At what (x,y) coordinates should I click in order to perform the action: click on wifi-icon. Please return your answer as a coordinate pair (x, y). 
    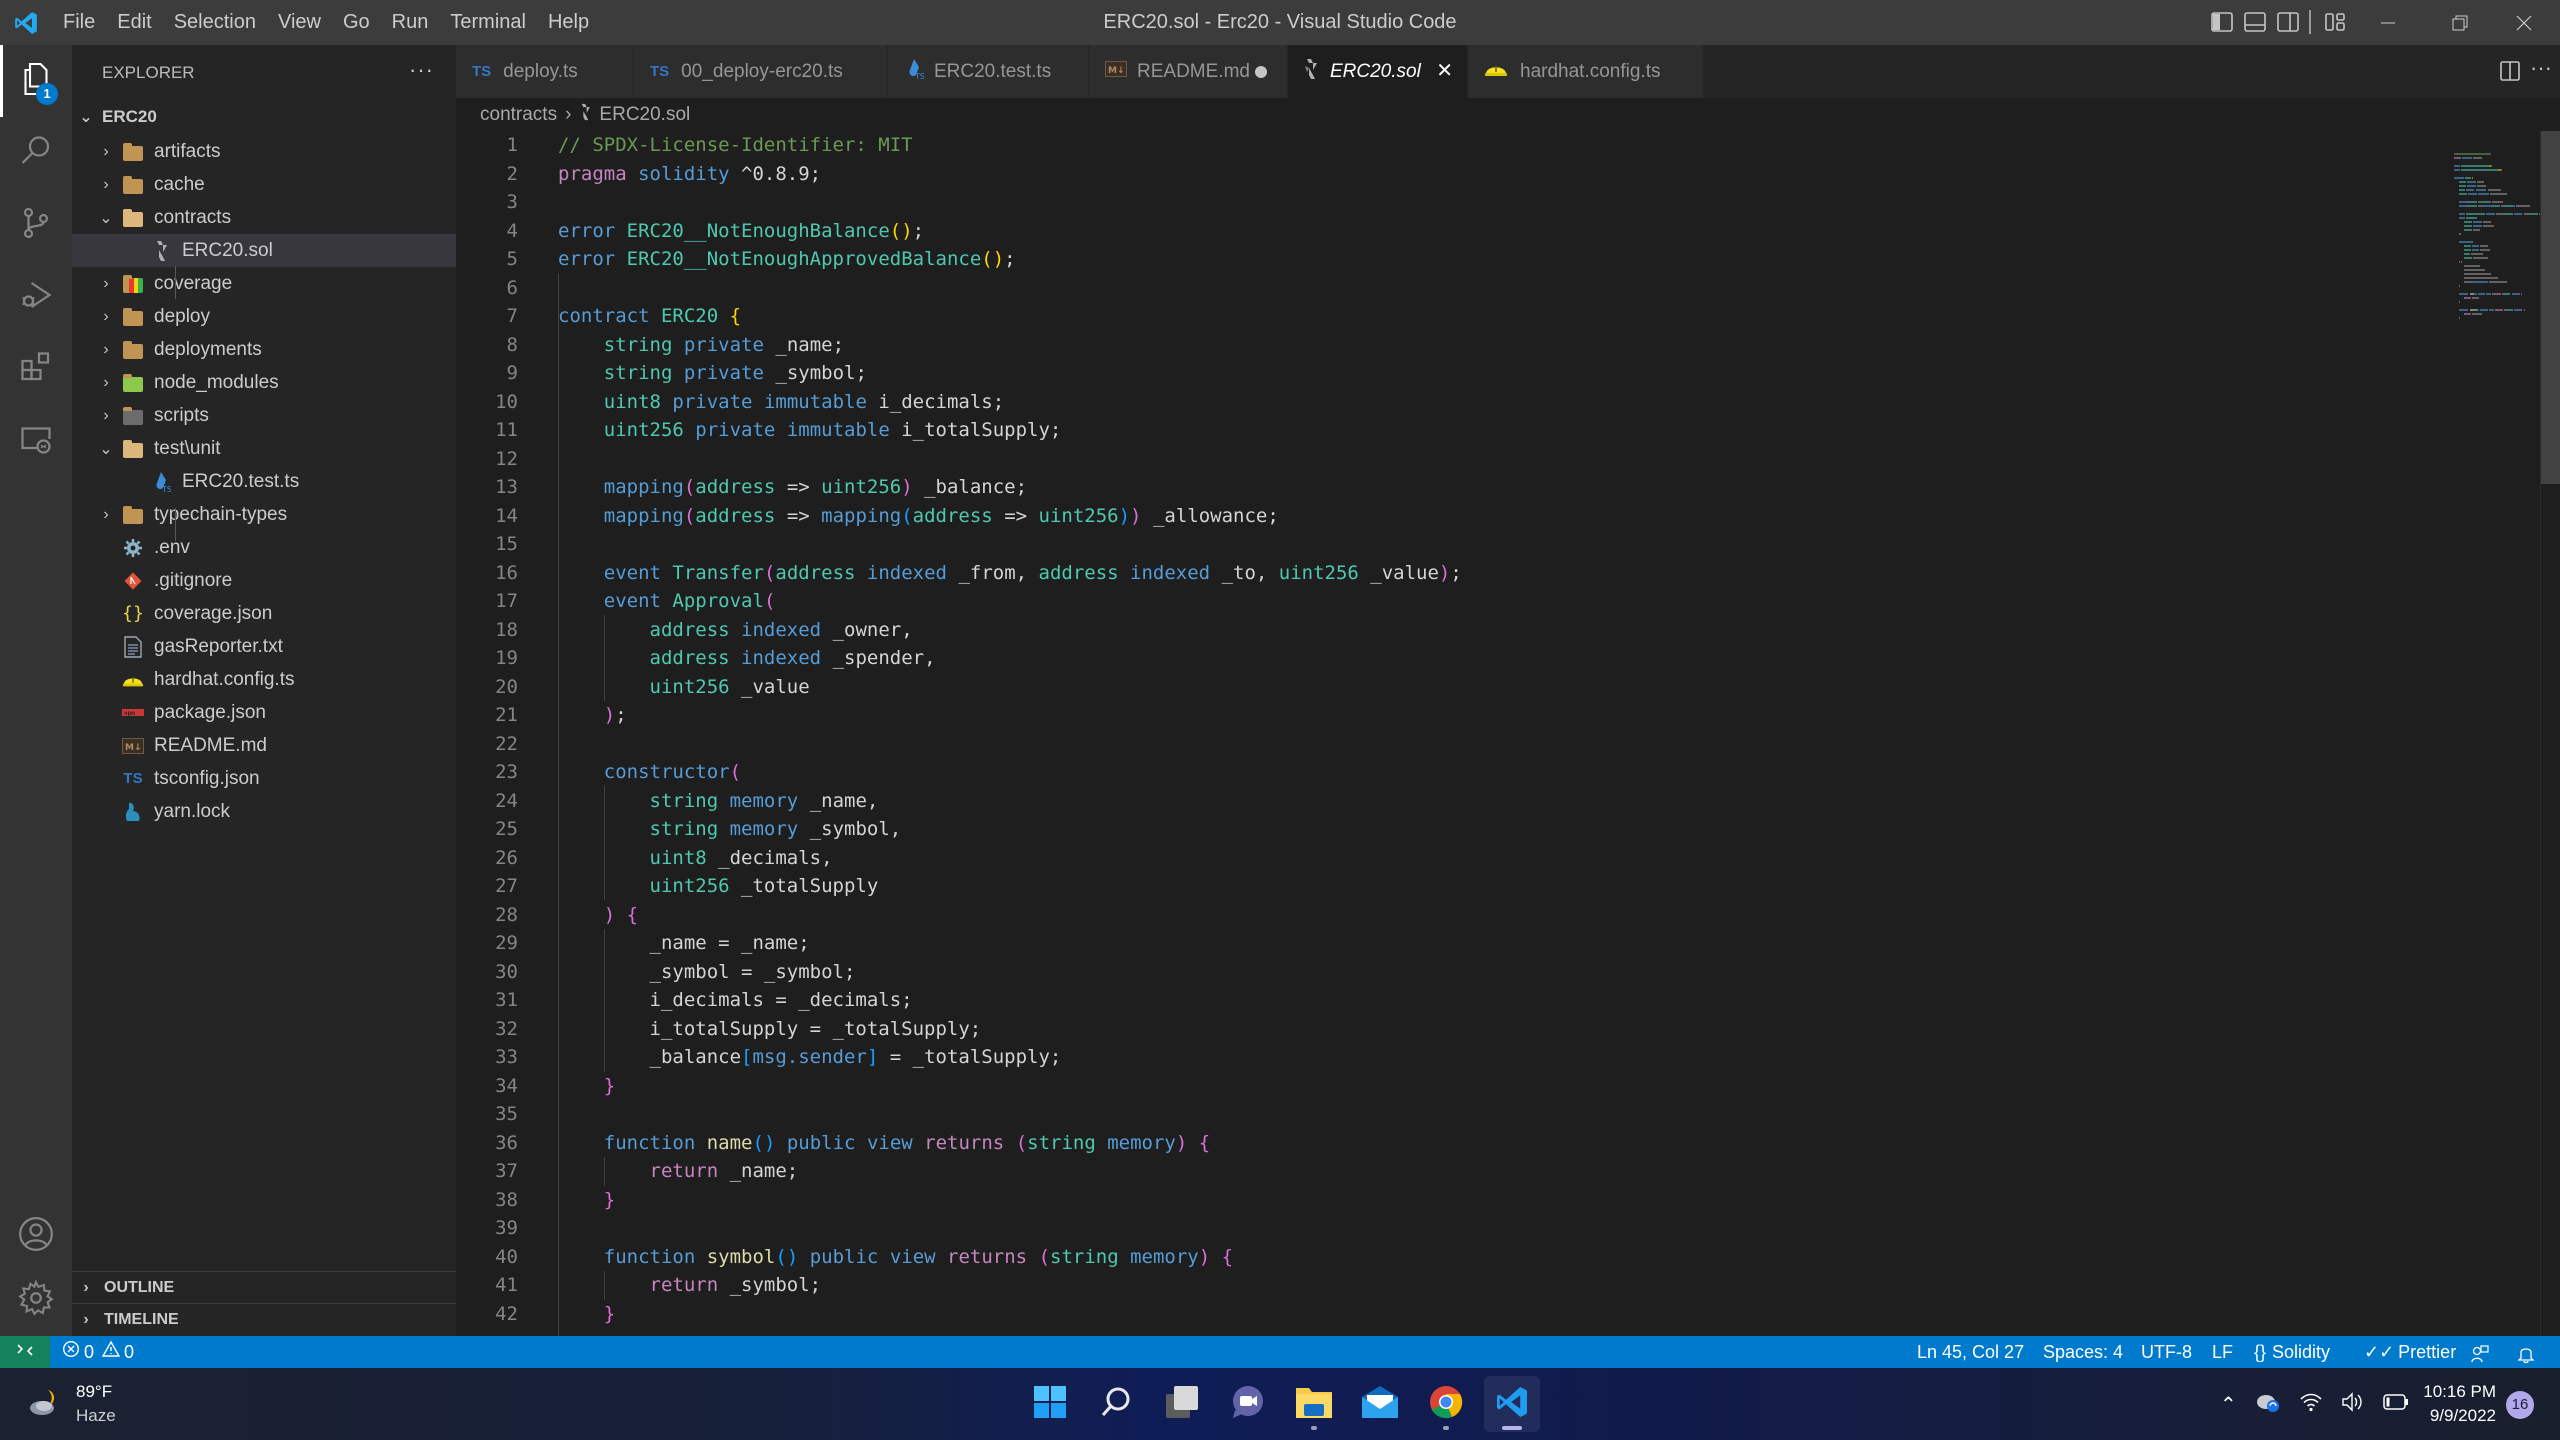
    Looking at the image, I should click on (2311, 1404).